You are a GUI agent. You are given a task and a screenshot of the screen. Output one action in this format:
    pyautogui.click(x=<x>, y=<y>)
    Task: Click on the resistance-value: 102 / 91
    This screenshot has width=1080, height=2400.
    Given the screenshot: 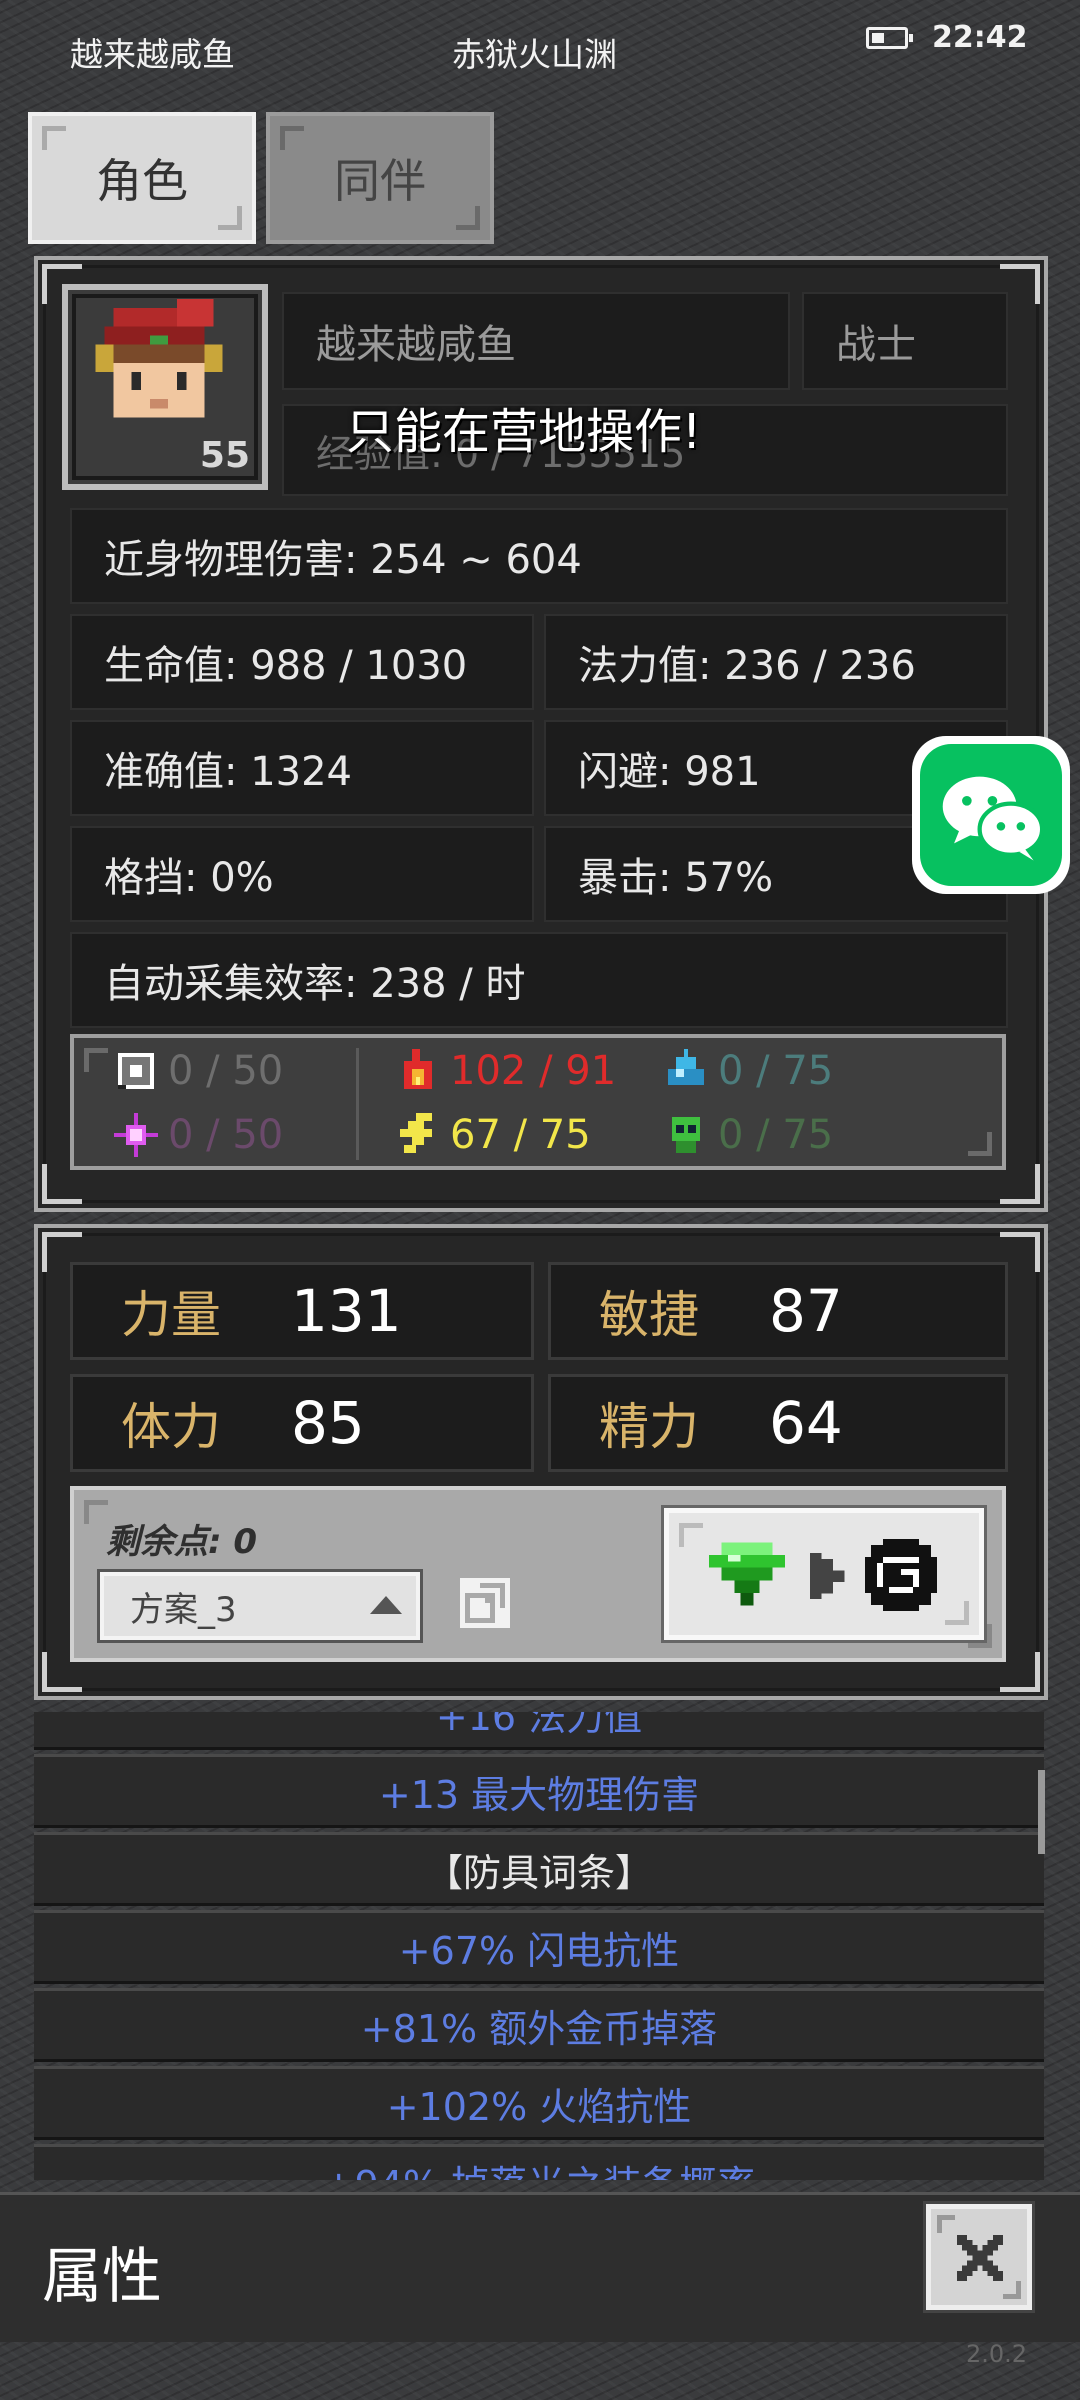 What is the action you would take?
    pyautogui.click(x=533, y=1071)
    